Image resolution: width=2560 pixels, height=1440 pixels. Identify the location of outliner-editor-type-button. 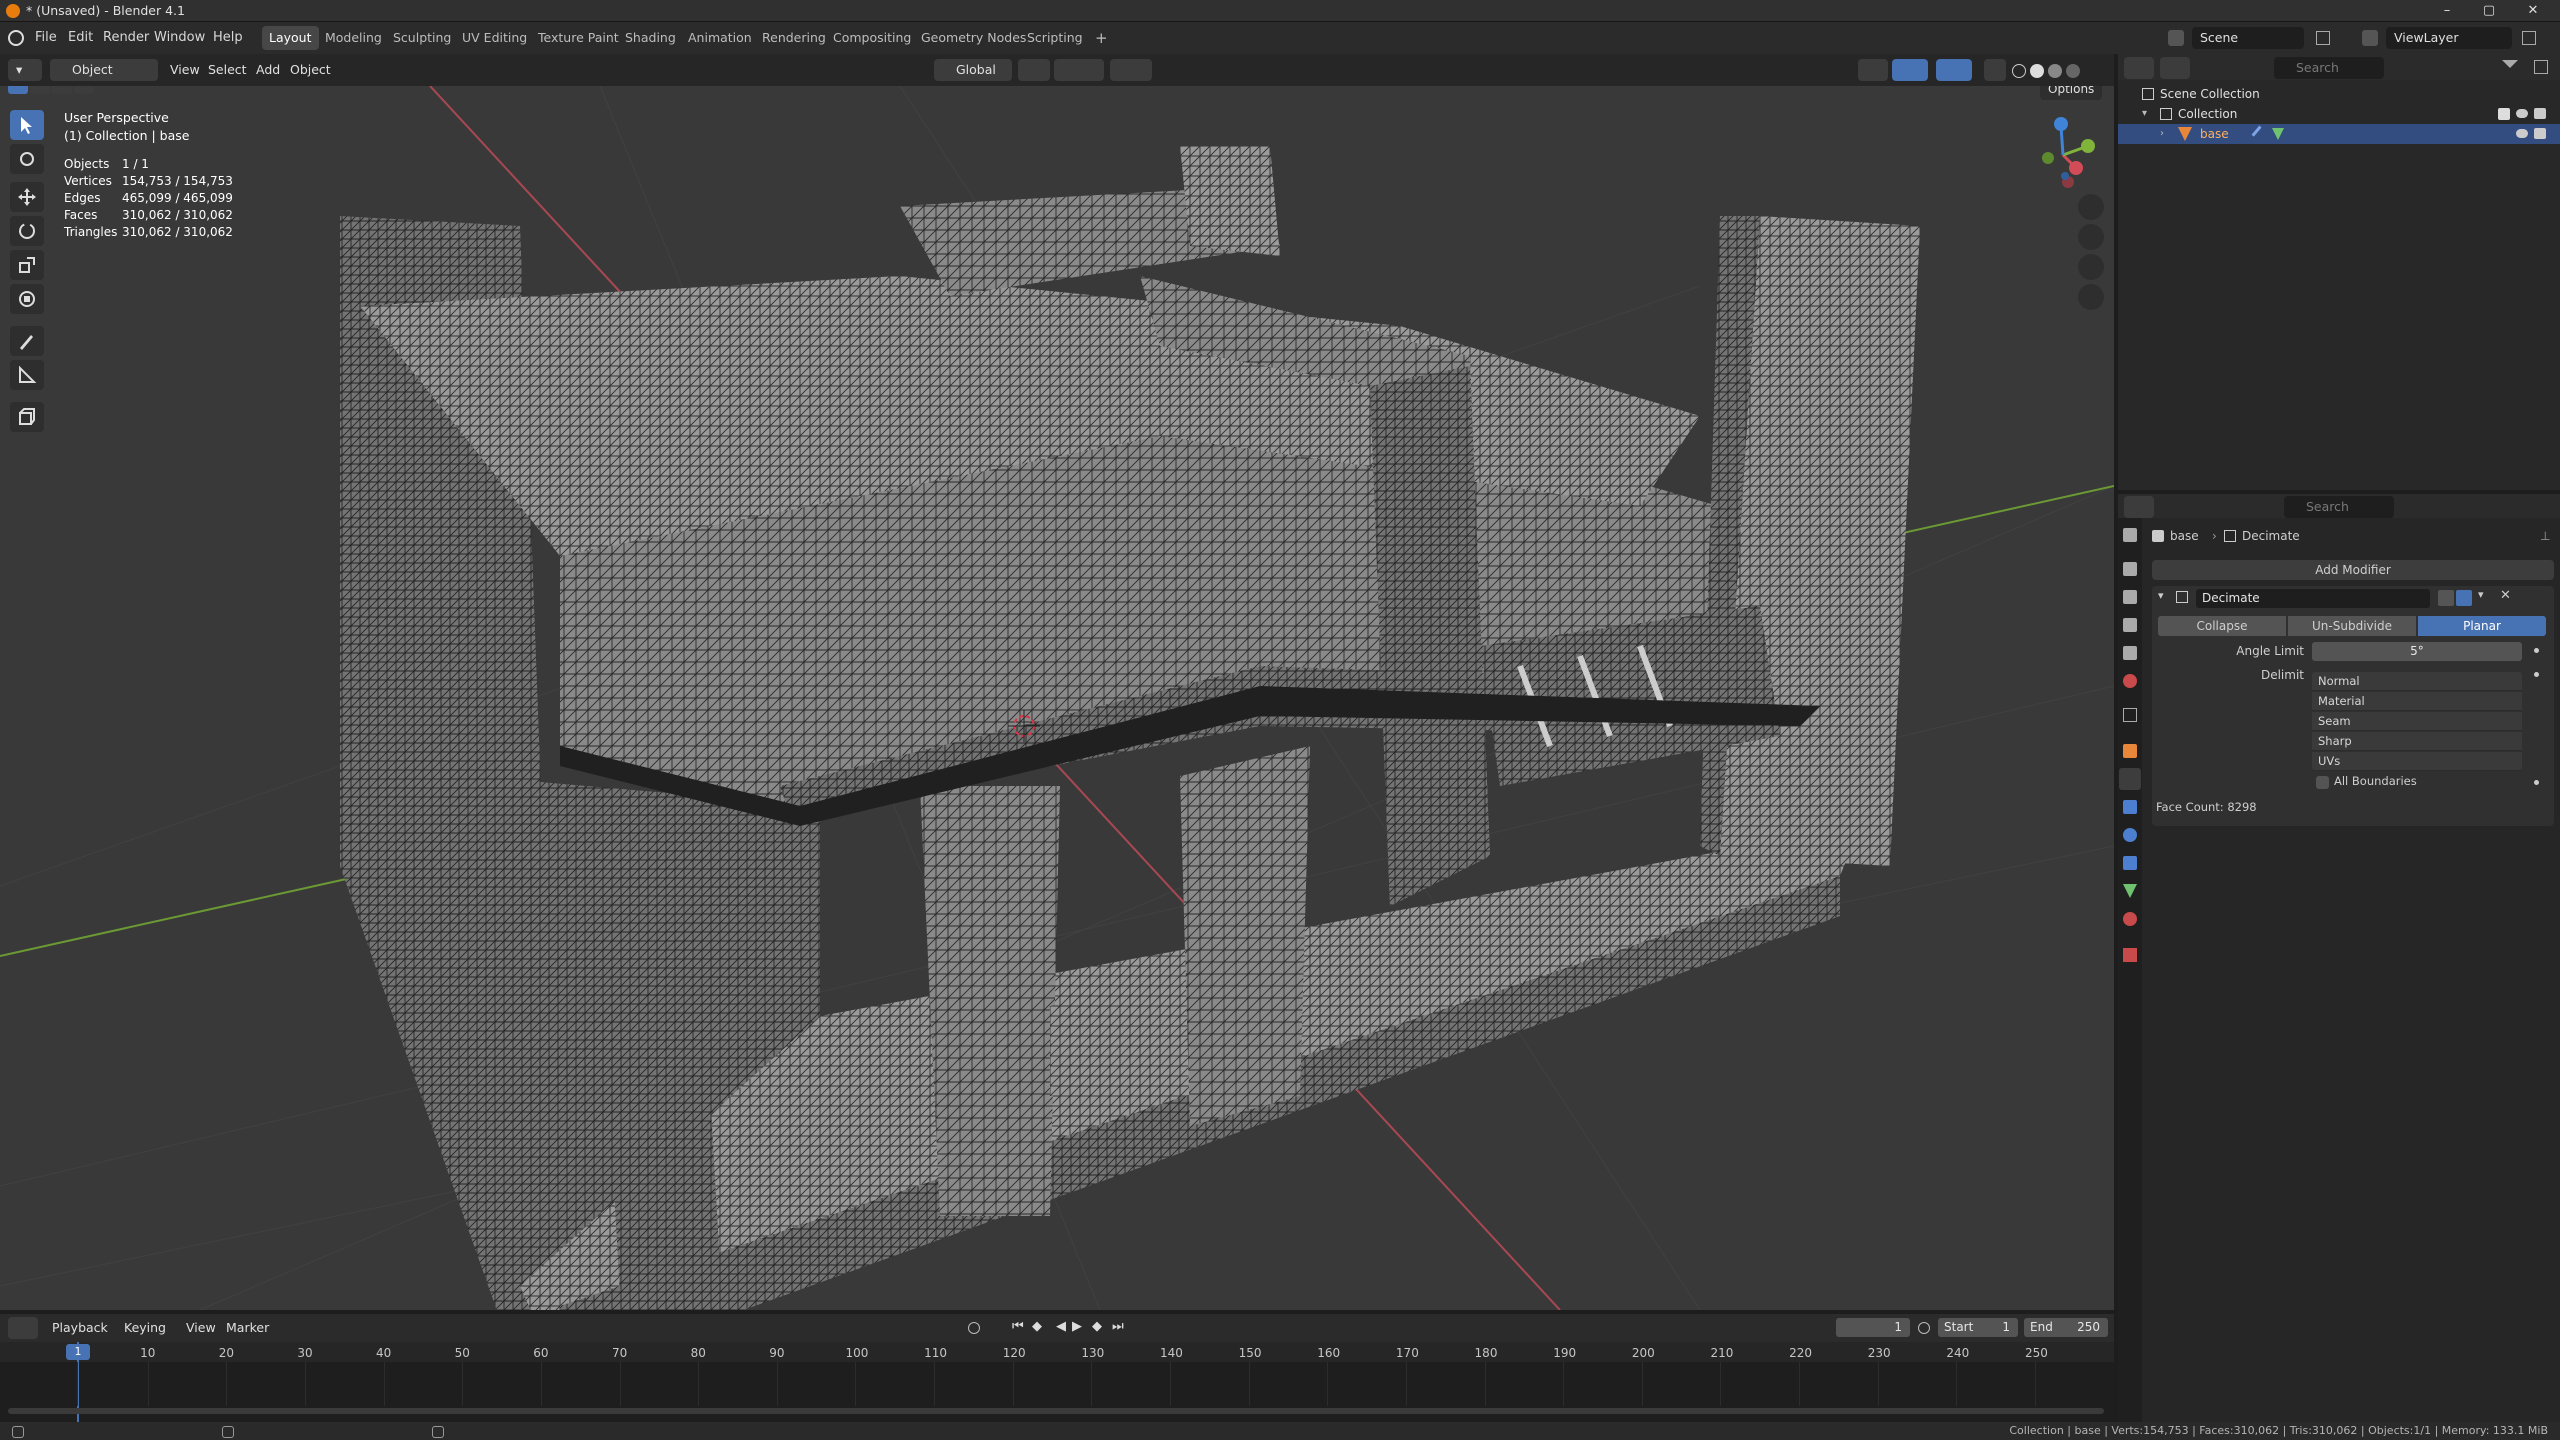
(2139, 68).